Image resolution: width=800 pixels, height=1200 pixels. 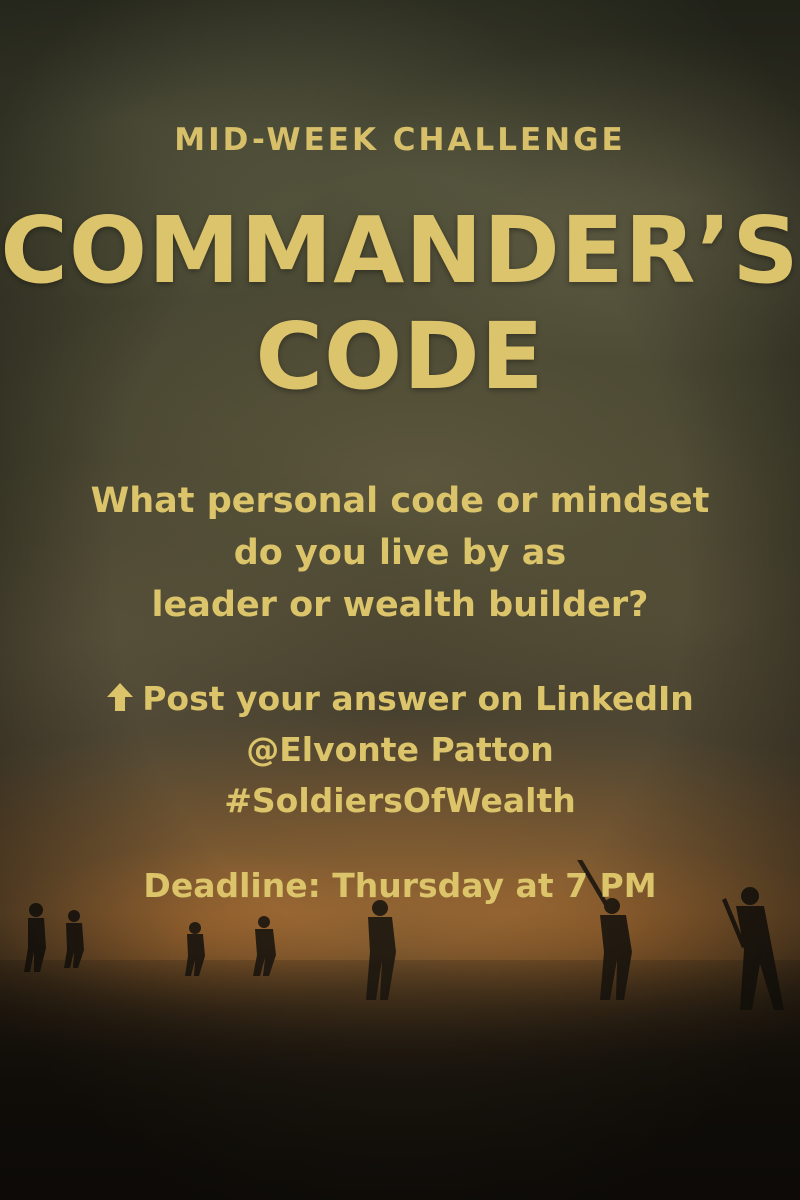 What do you see at coordinates (400, 800) in the screenshot?
I see `cta-hashtag: #SoldiersOfWealth` at bounding box center [400, 800].